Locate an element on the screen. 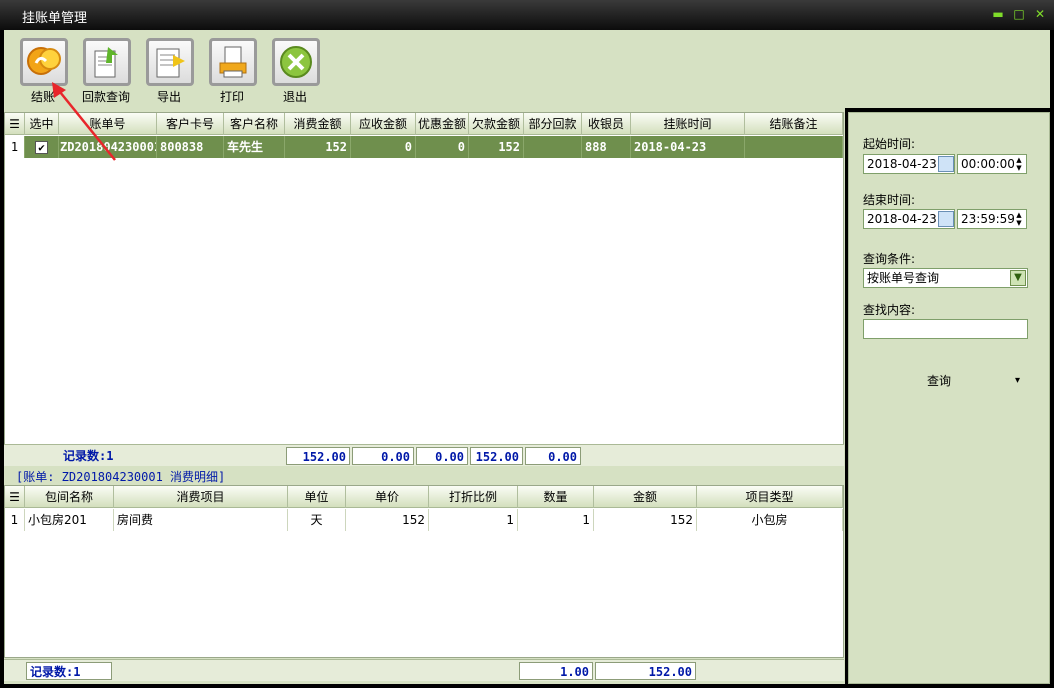 The width and height of the screenshot is (1054, 688). cell-card-no: 800838 is located at coordinates (190, 147).